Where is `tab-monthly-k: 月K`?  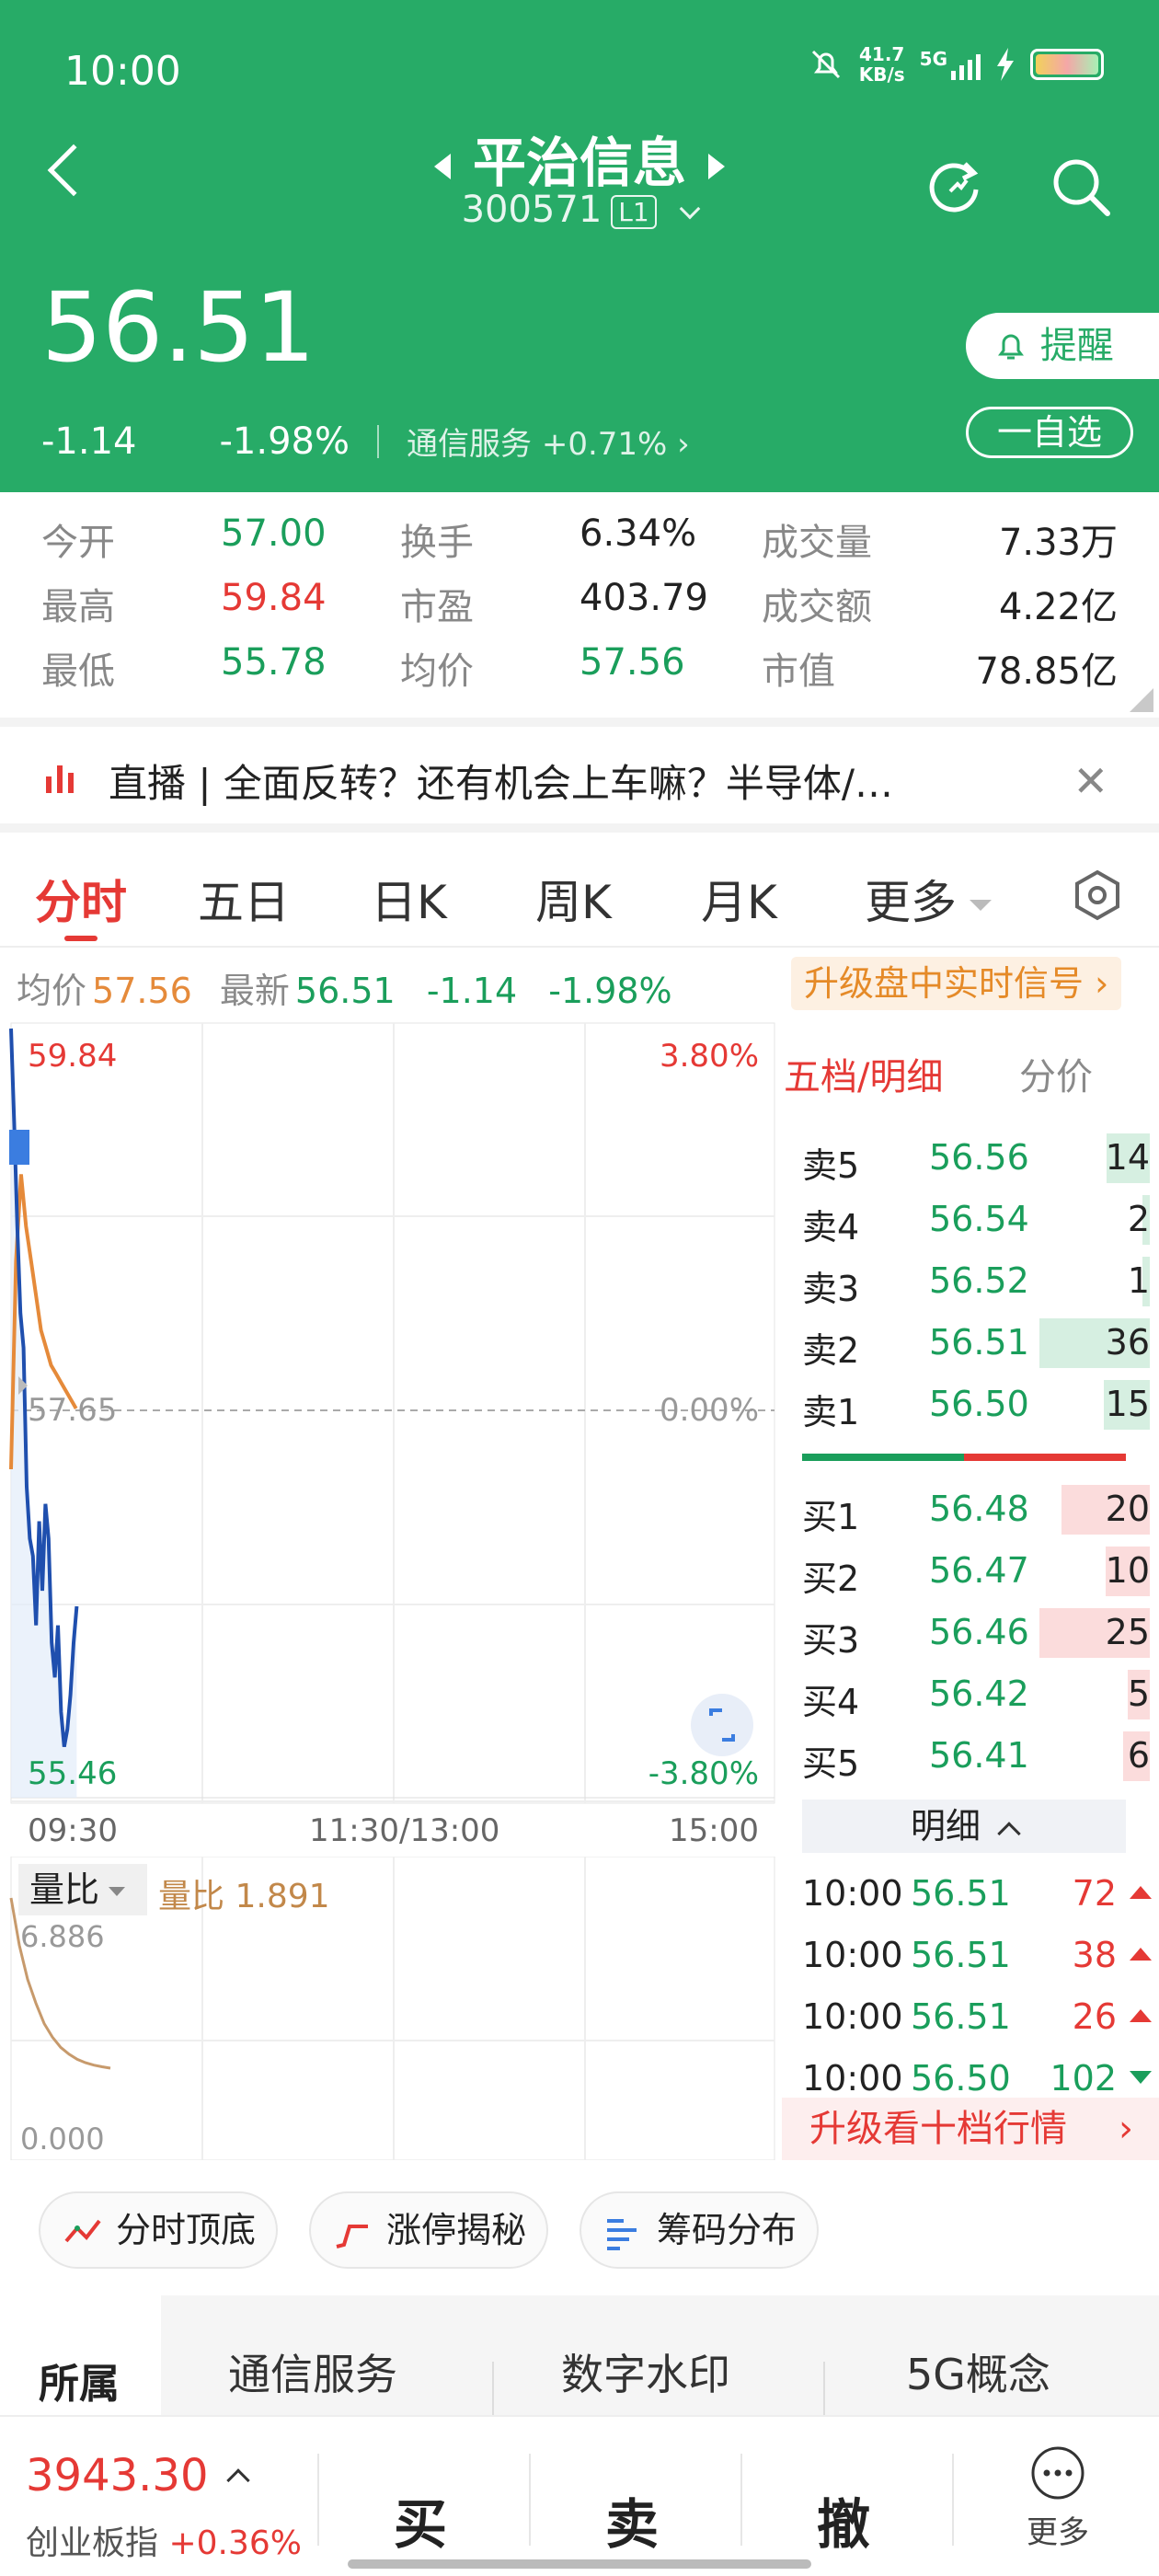 tab-monthly-k: 月K is located at coordinates (739, 899).